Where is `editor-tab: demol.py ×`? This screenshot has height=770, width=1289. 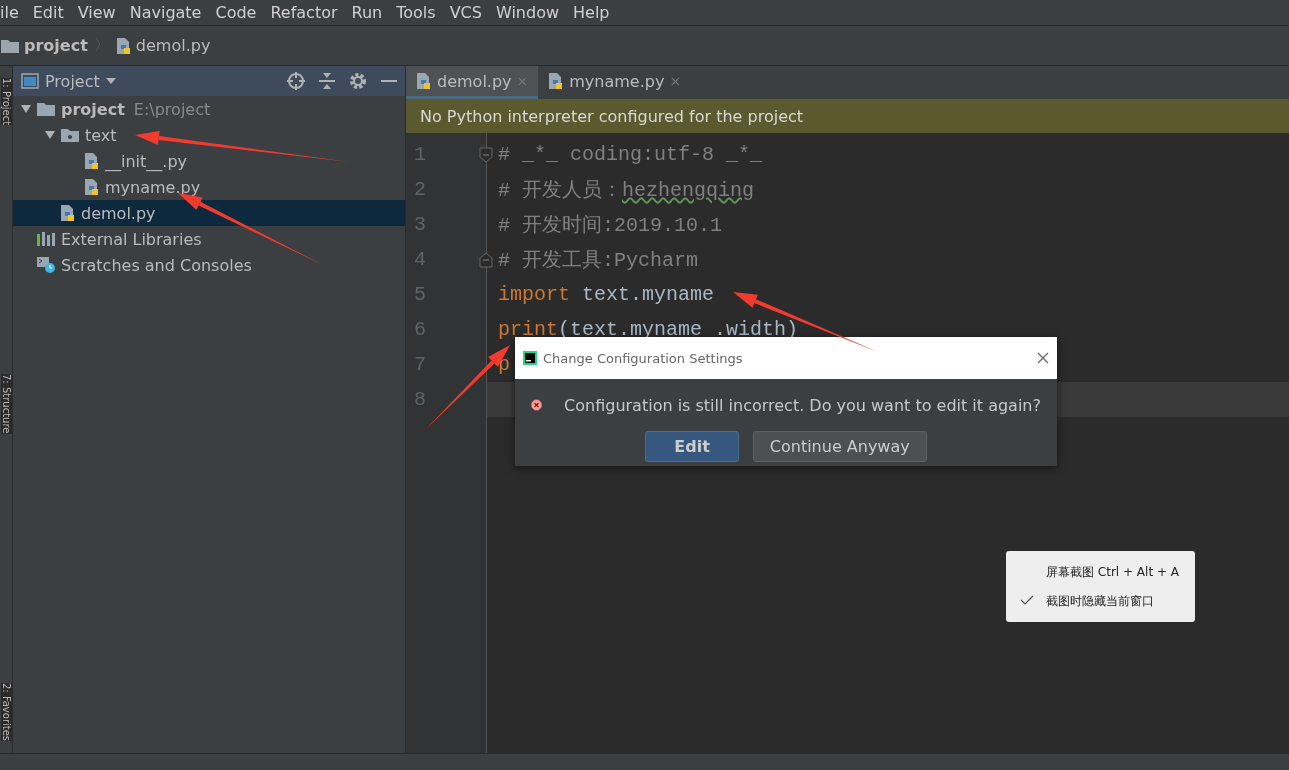
editor-tab: demol.py × is located at coordinates (472, 82).